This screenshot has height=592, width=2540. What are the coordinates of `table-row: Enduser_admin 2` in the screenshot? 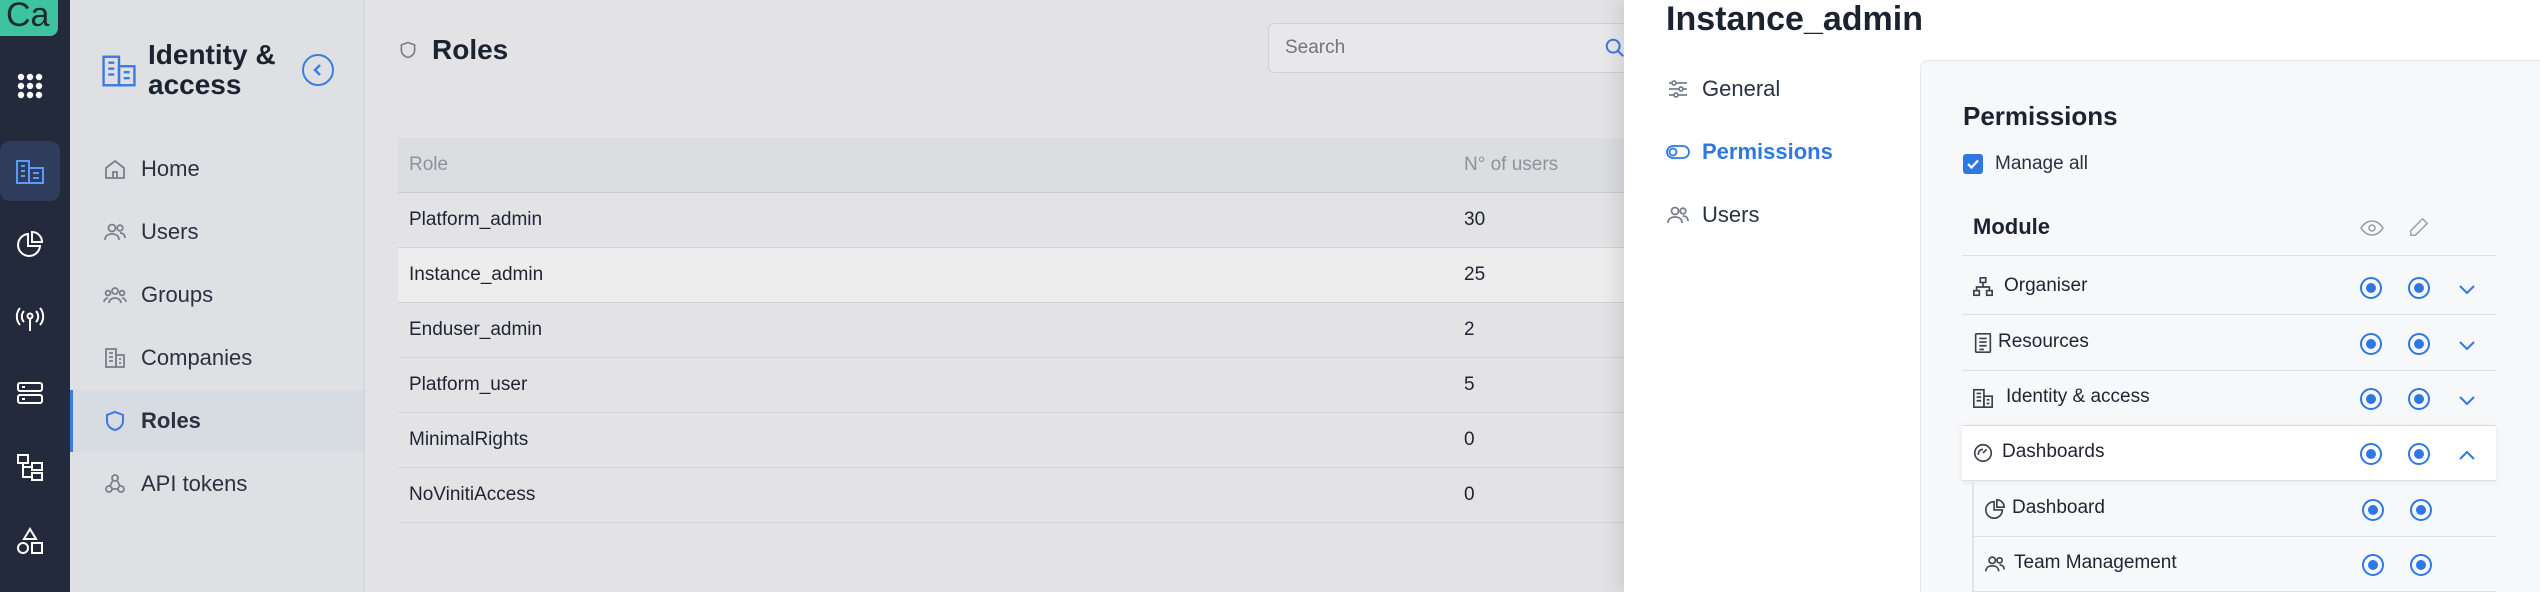 It's located at (1018, 330).